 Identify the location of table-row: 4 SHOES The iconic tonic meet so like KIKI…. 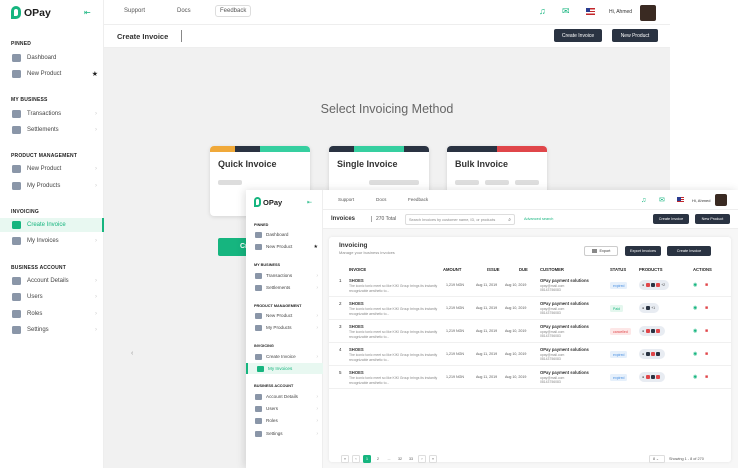
(530, 354).